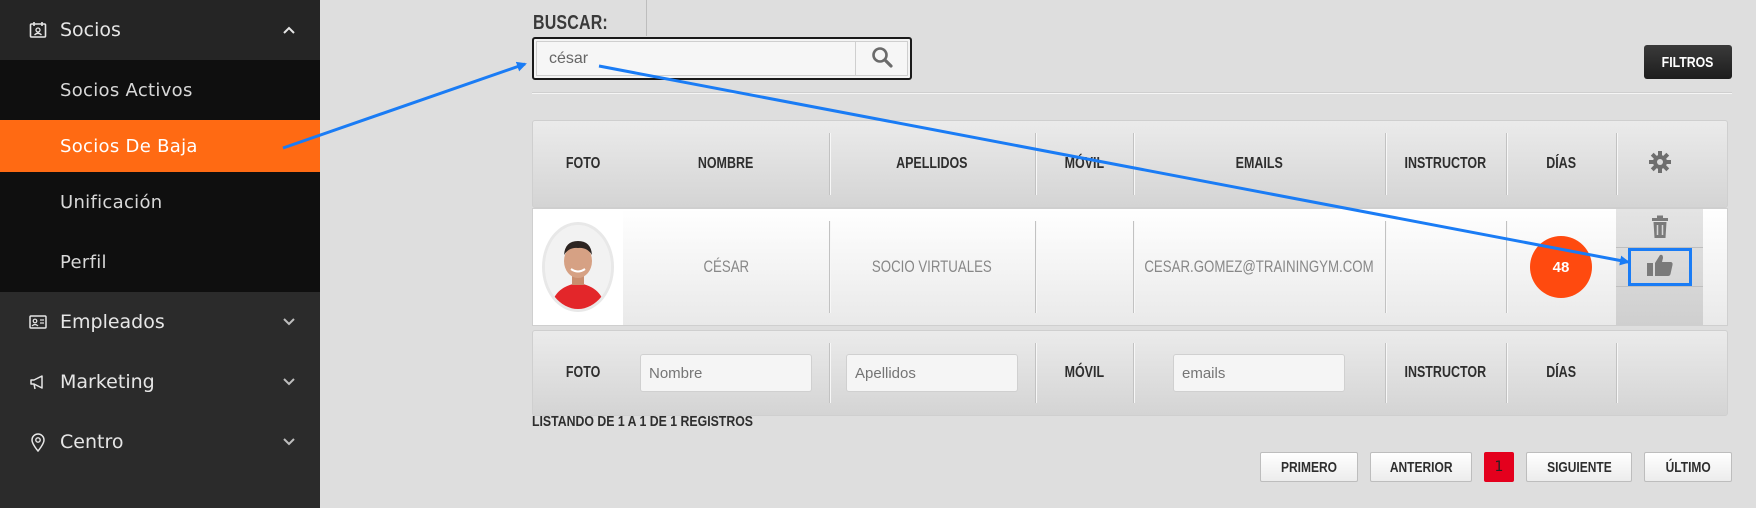 The height and width of the screenshot is (508, 1756). I want to click on col-header-movil: MÓVIL, so click(1084, 164).